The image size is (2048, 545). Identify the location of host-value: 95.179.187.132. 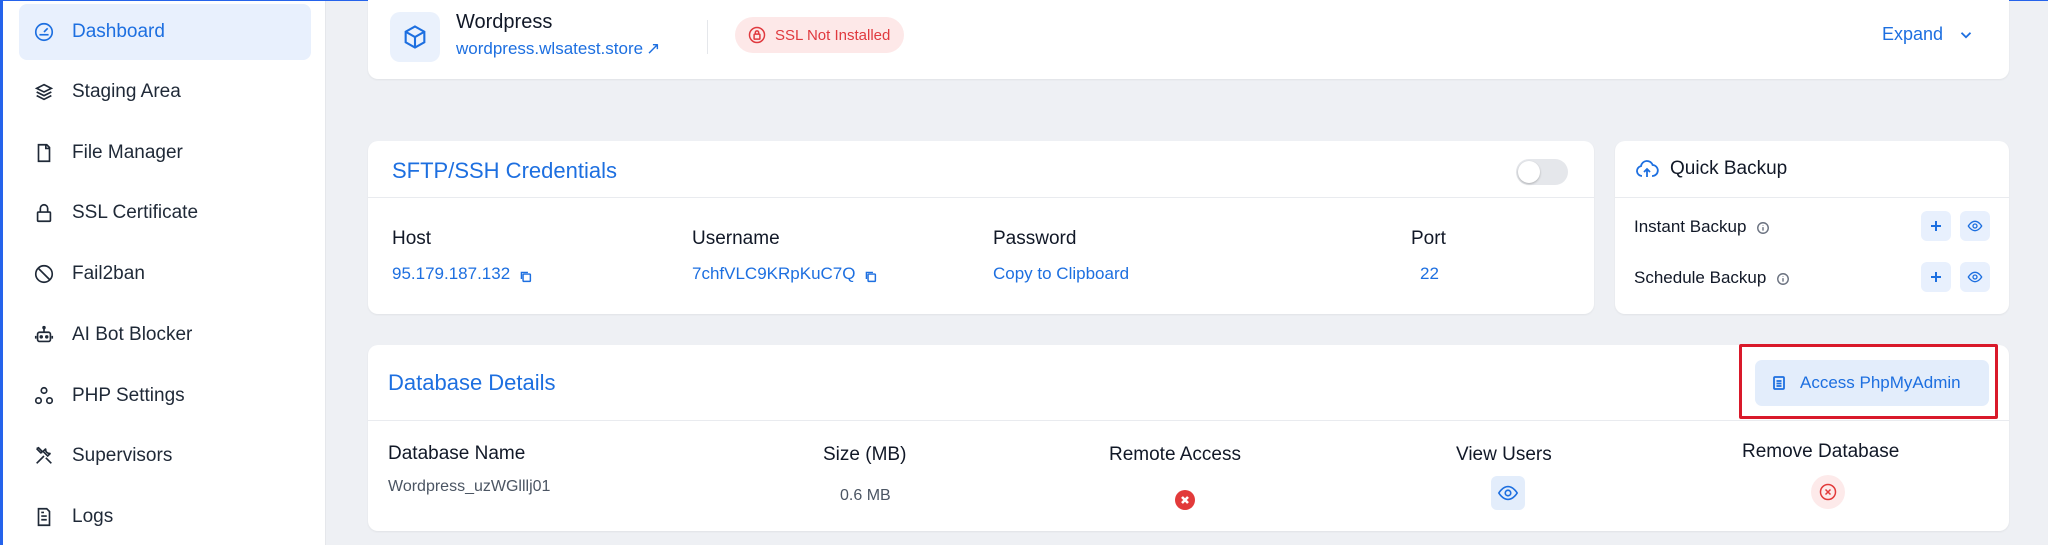
(462, 274).